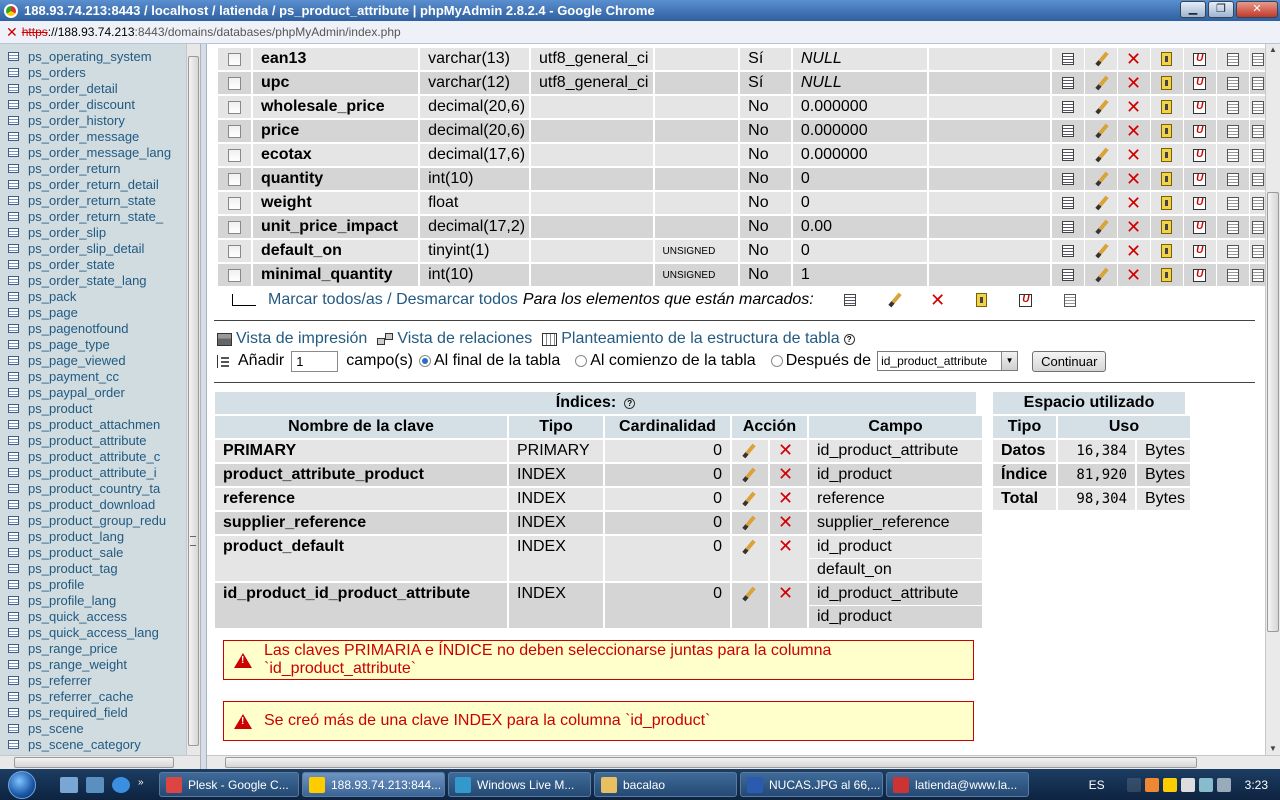 The width and height of the screenshot is (1280, 800). What do you see at coordinates (193, 401) in the screenshot?
I see `sidebar-scroll-thumb` at bounding box center [193, 401].